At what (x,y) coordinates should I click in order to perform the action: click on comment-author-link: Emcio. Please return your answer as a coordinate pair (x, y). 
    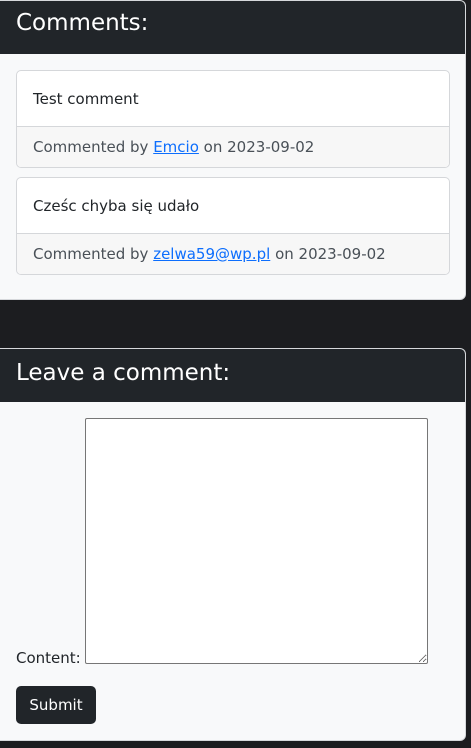
    Looking at the image, I should click on (176, 147).